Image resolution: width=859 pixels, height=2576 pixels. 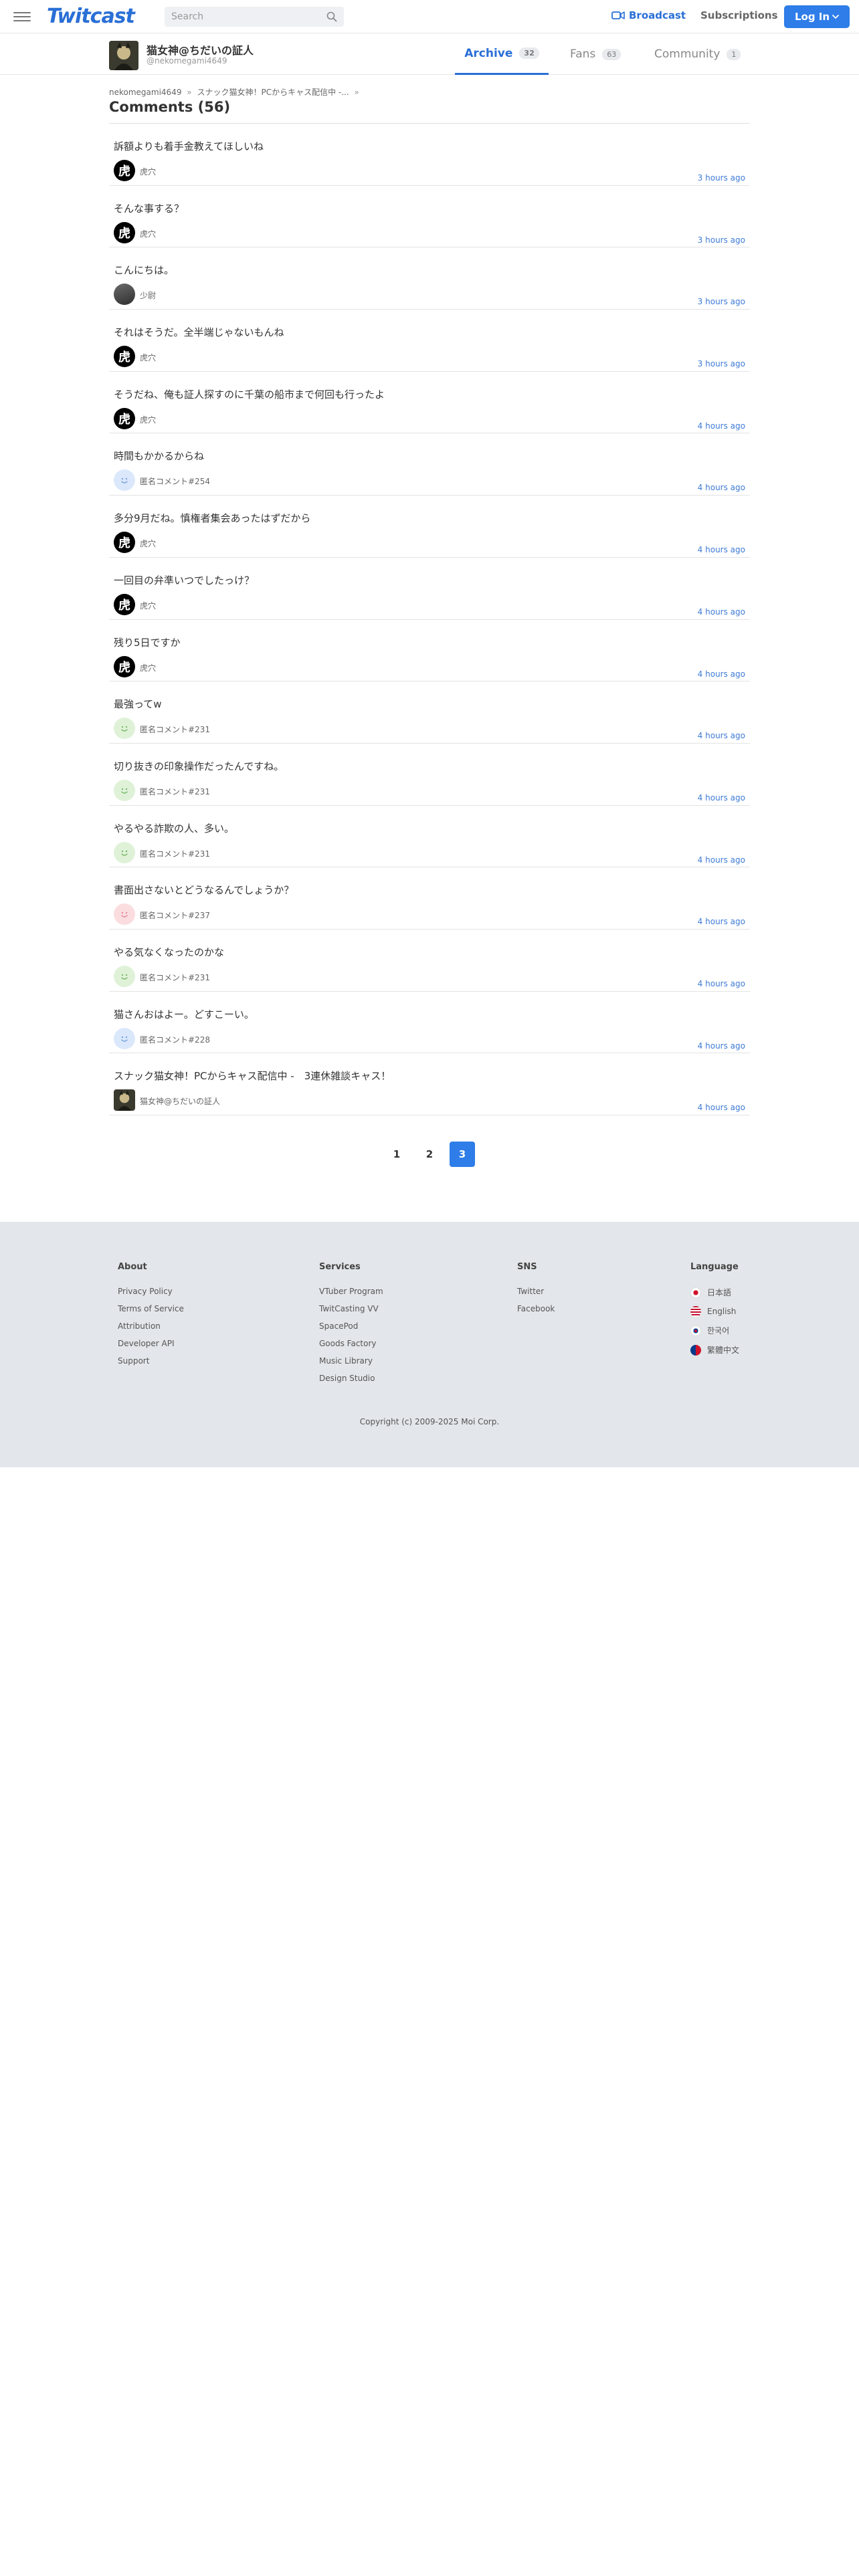 I want to click on twitcast-logo: Twitcast, so click(x=91, y=16).